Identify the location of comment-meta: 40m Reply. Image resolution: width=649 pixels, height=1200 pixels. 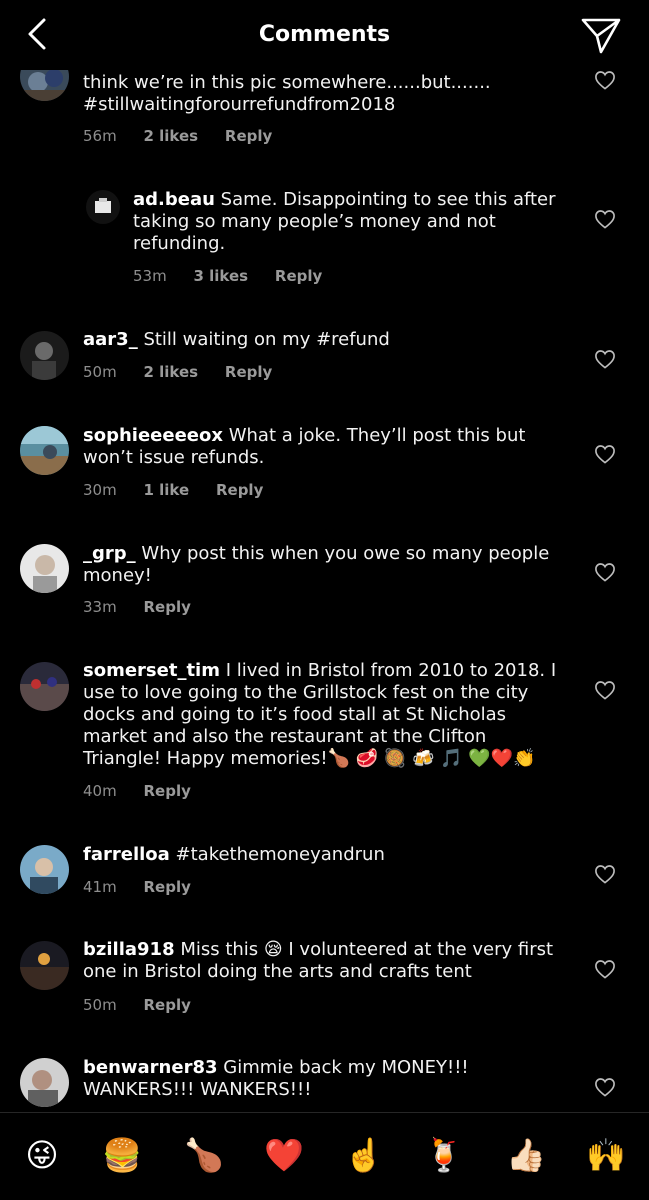
(148, 791).